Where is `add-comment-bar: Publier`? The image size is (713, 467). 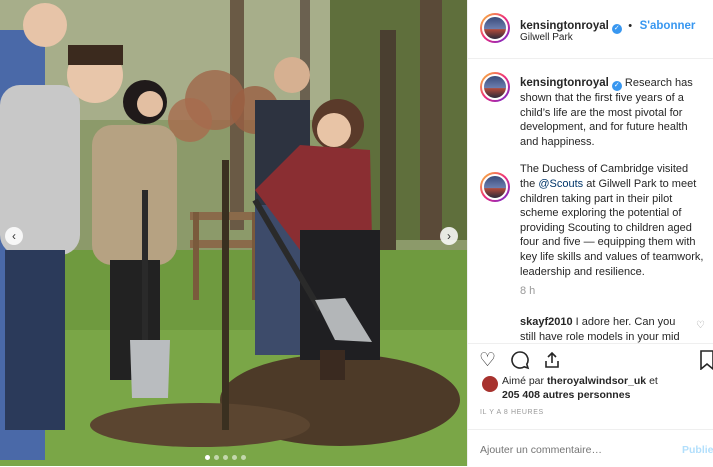 add-comment-bar: Publier is located at coordinates (590, 448).